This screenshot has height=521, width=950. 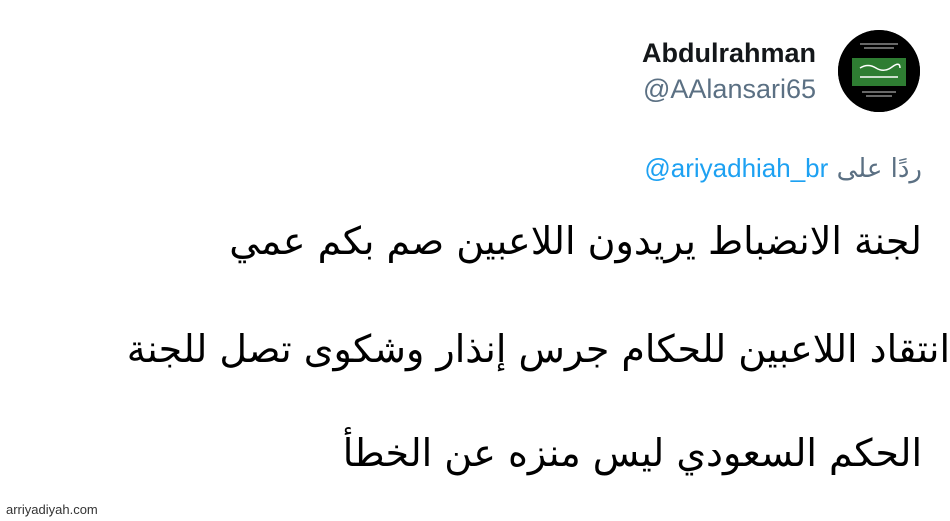 I want to click on tweet-text-line-3: الحكم السعودي ليس منزه عن الخطأ, so click(x=632, y=453).